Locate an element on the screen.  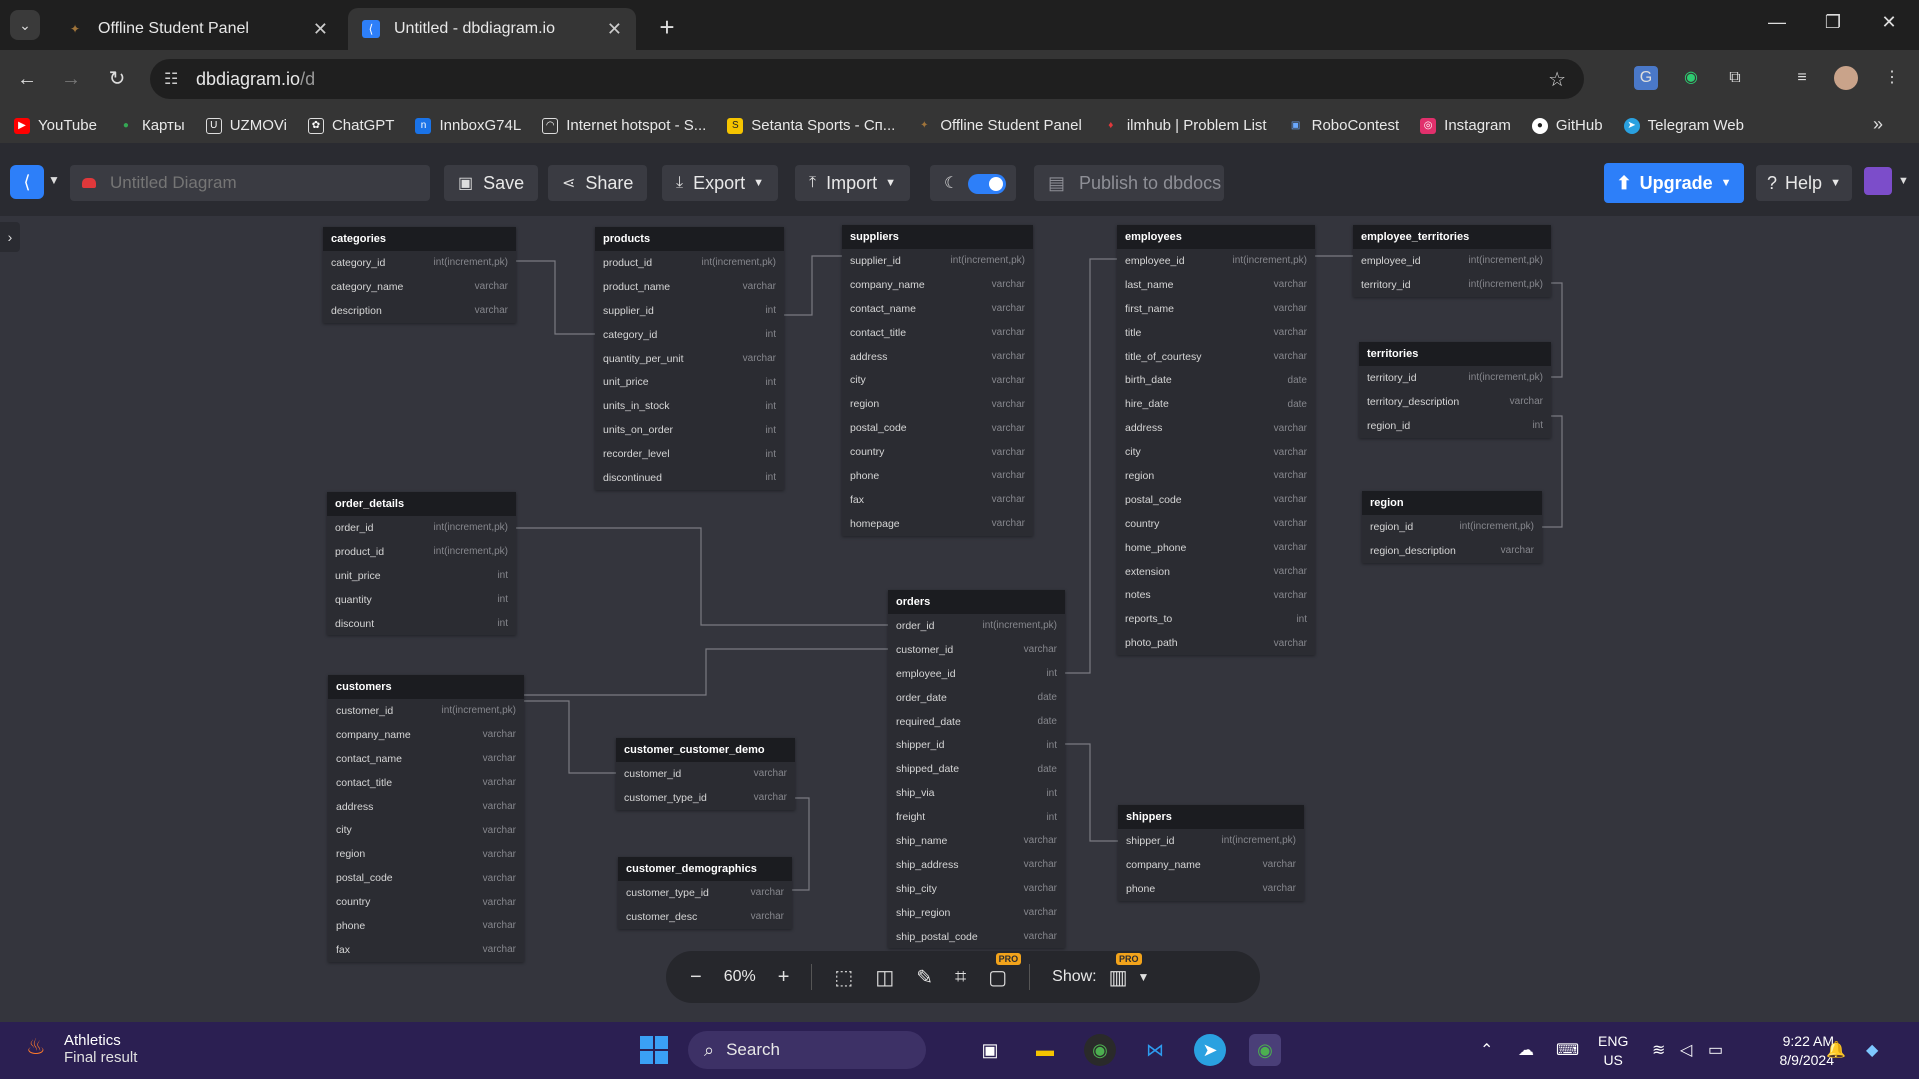
tab-search-button: ⌄ is located at coordinates (25, 25).